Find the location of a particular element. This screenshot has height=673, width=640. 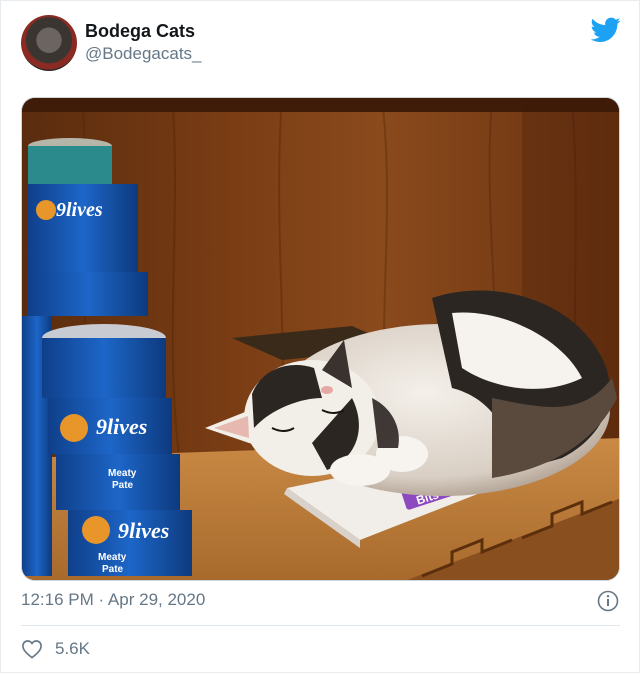

info-icon is located at coordinates (608, 601).